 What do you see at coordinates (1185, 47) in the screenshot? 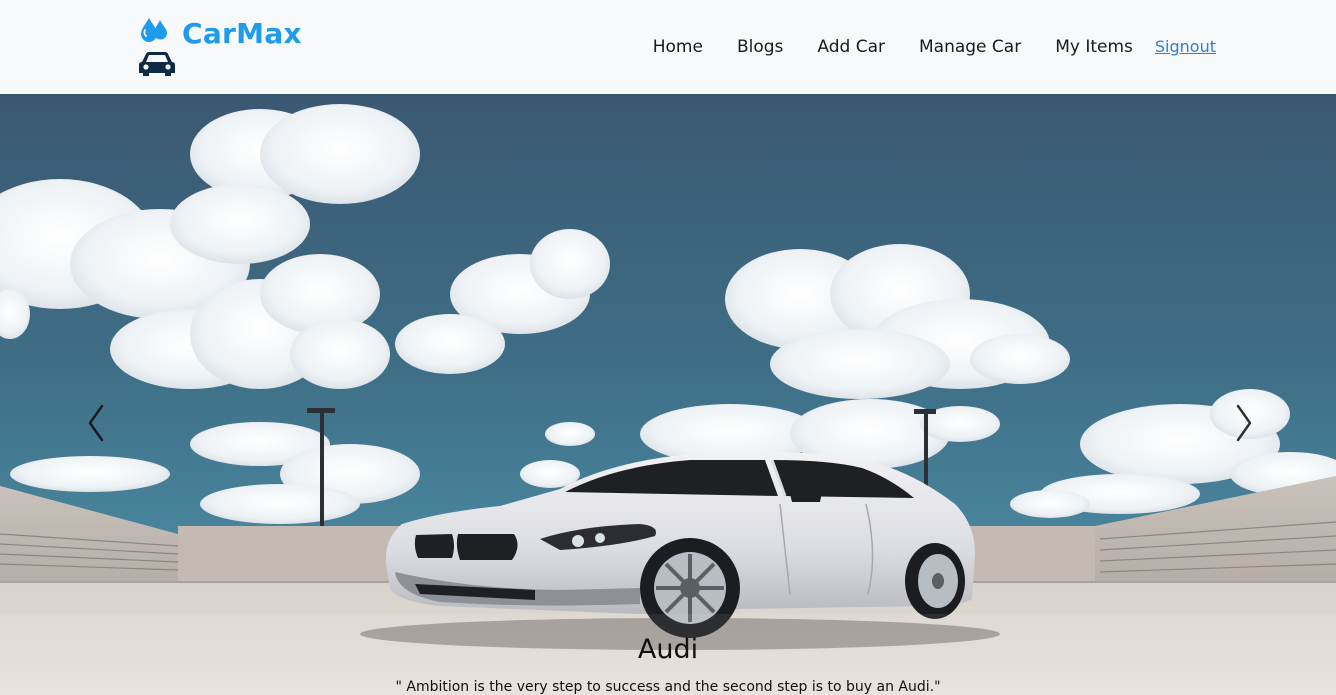
I see `signout-link: Signout` at bounding box center [1185, 47].